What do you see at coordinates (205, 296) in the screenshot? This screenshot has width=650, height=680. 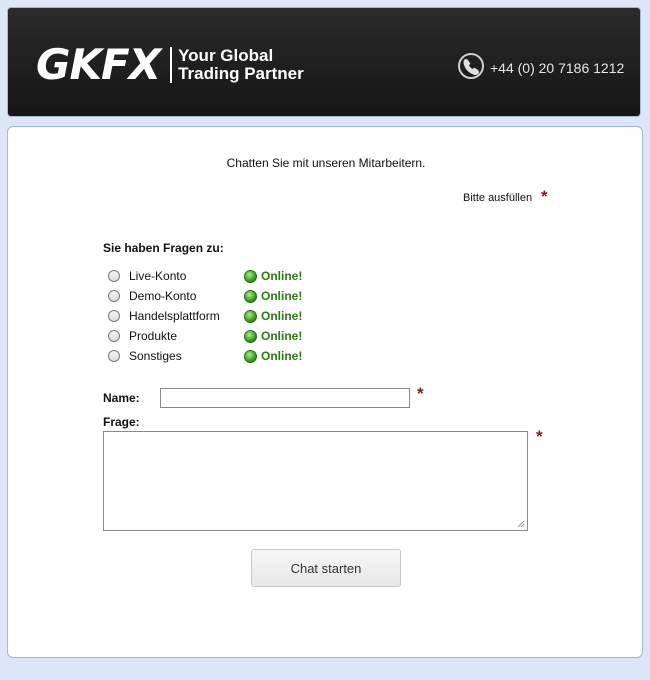 I see `topic-row-demo-konto: Demo-Konto Online!` at bounding box center [205, 296].